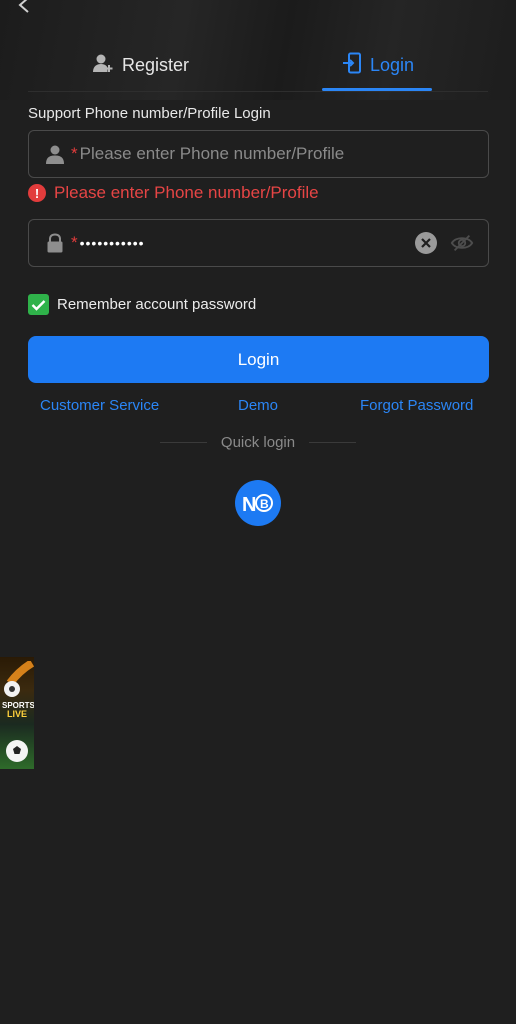 This screenshot has height=1024, width=516. I want to click on login-icon, so click(352, 65).